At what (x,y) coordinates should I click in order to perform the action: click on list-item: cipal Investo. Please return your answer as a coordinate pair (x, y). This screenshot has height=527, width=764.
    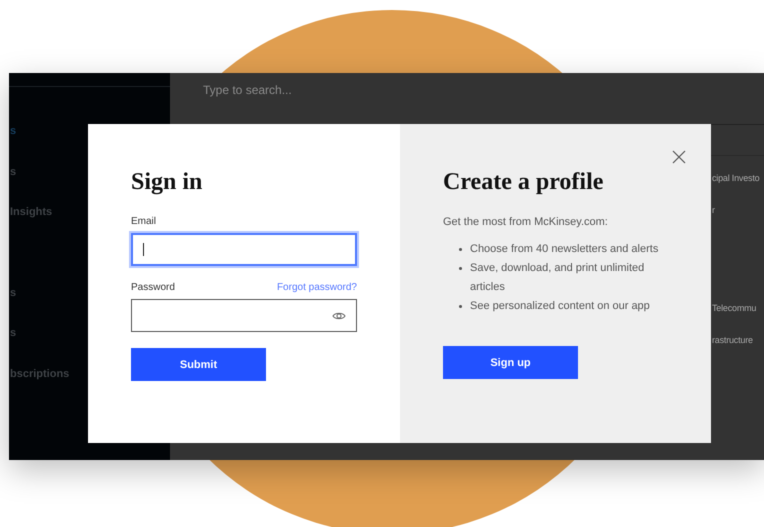
    Looking at the image, I should click on (736, 189).